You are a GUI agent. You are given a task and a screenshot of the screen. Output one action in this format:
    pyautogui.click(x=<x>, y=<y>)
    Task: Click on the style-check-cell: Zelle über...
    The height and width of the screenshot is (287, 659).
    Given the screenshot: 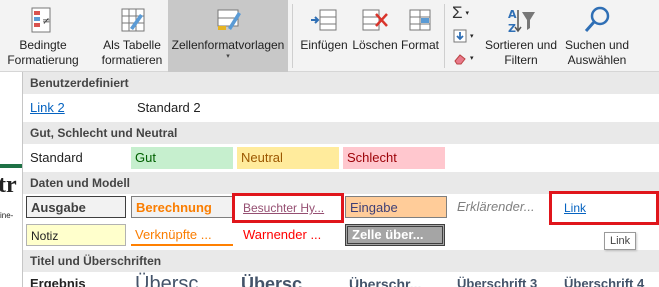 What is the action you would take?
    pyautogui.click(x=395, y=235)
    